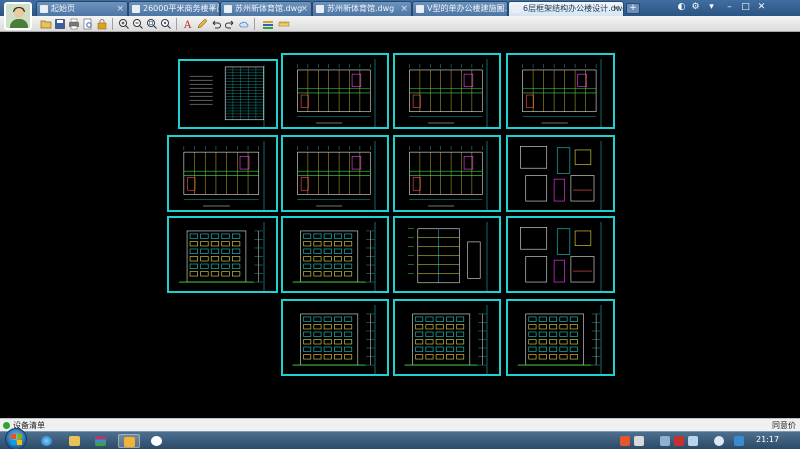 This screenshot has height=449, width=800. What do you see at coordinates (18, 16) in the screenshot?
I see `avatar` at bounding box center [18, 16].